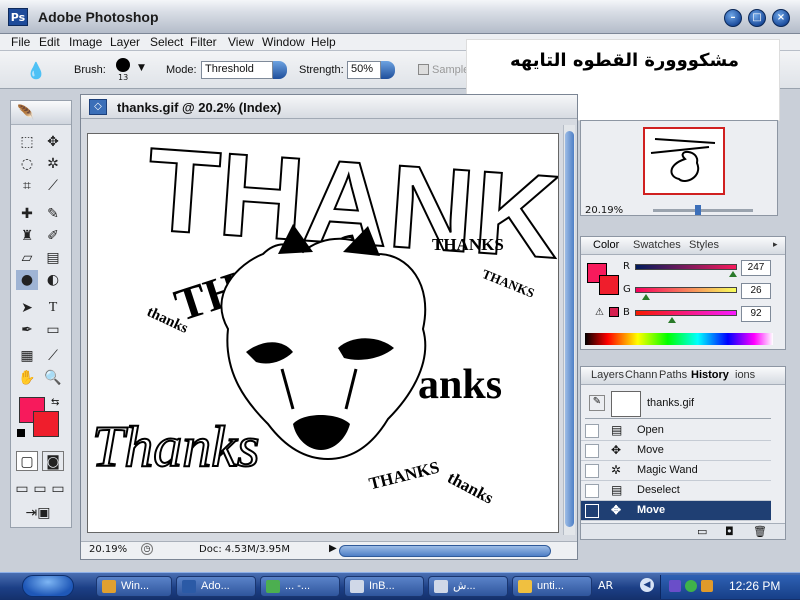 This screenshot has height=600, width=800. Describe the element at coordinates (607, 375) in the screenshot. I see `tab-layers: Layers` at that location.